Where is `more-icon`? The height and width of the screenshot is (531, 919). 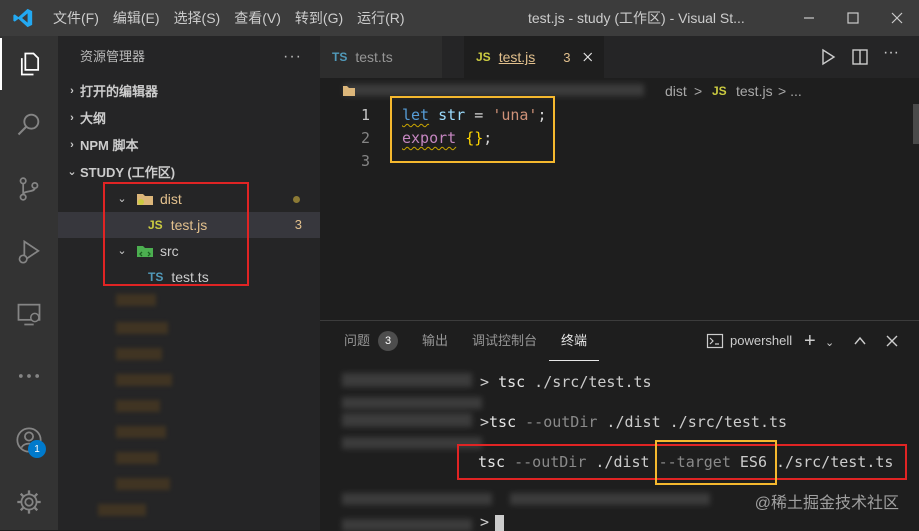 more-icon is located at coordinates (29, 376).